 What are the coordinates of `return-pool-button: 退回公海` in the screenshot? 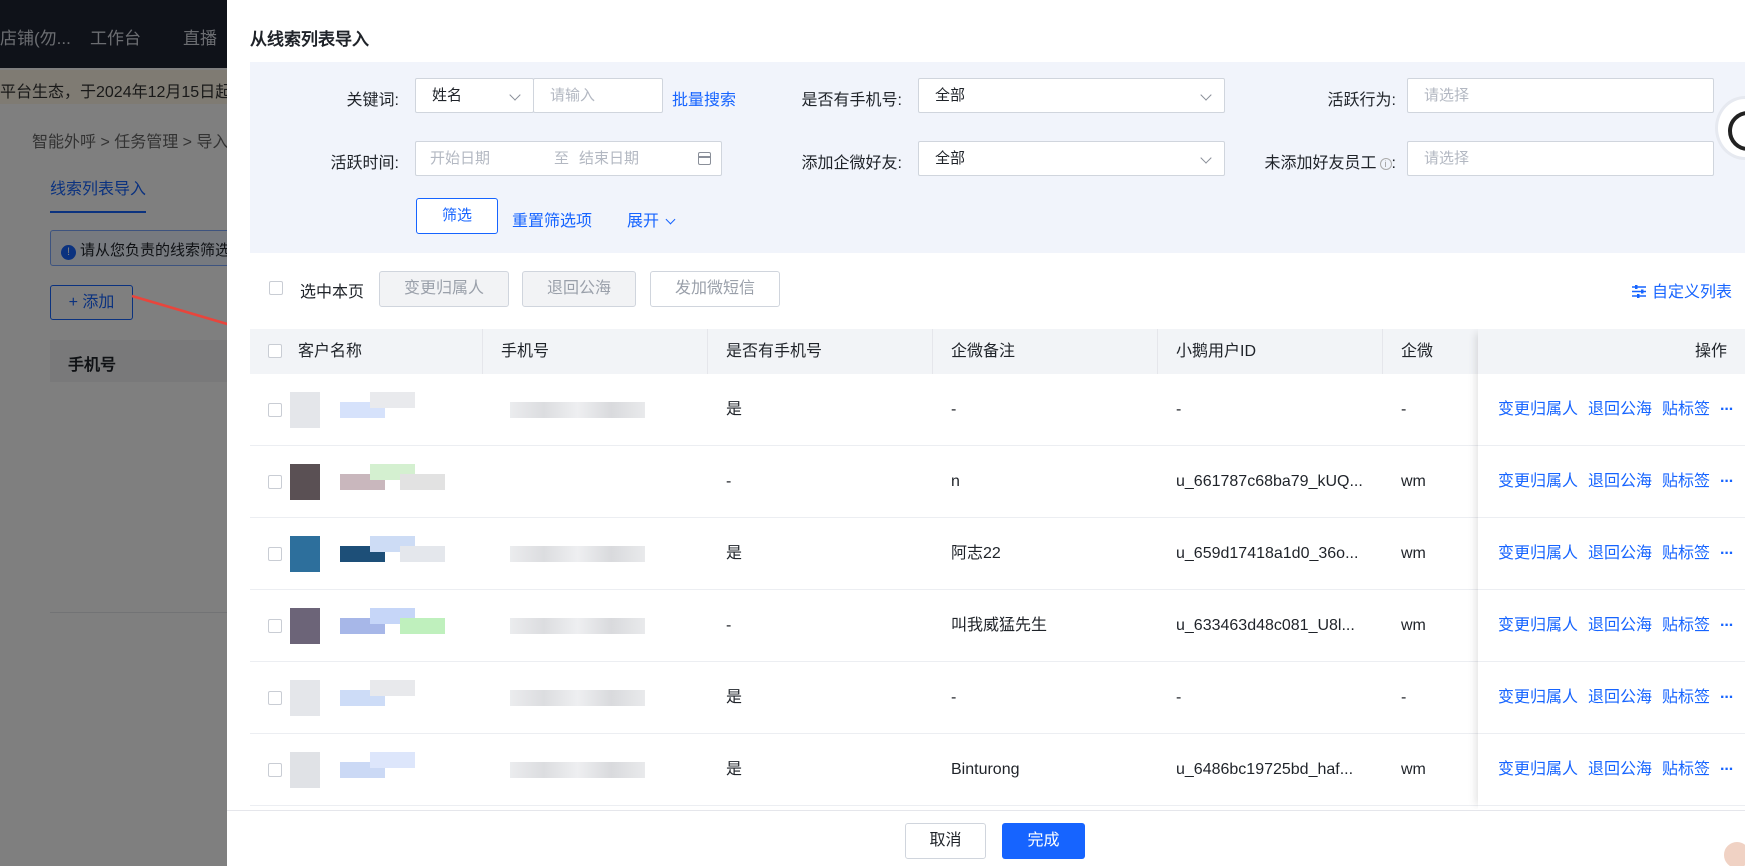 It's located at (579, 289).